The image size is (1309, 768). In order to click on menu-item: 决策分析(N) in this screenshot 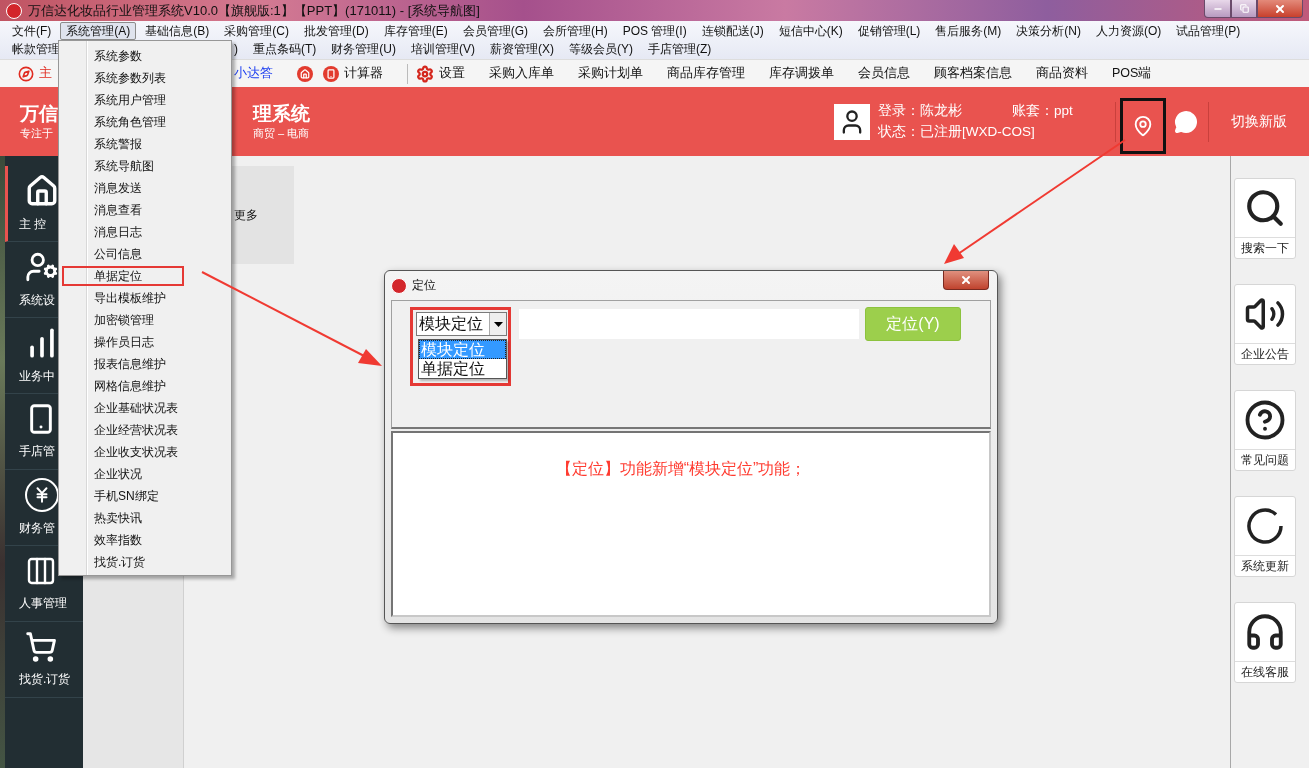, I will do `click(1049, 31)`.